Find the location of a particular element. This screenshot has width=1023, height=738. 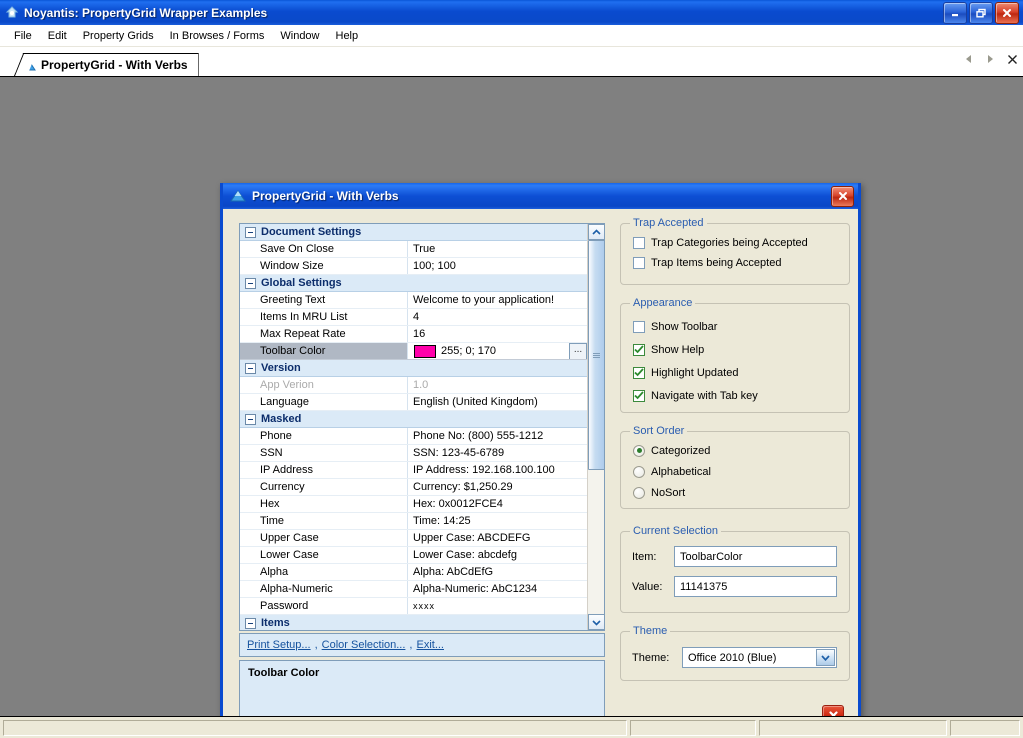

table-row: Upper Case Upper Case: ABCDEFG is located at coordinates (414, 538).